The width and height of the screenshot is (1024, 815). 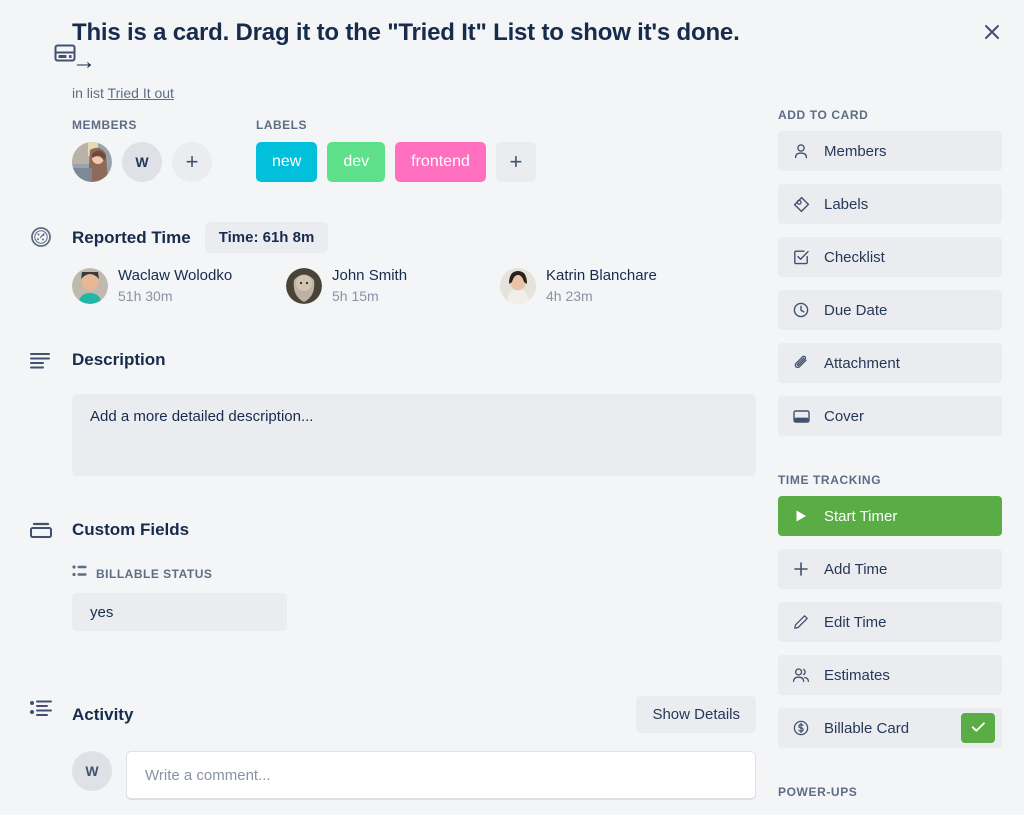 I want to click on person-name: Waclaw Wolodko, so click(x=175, y=275).